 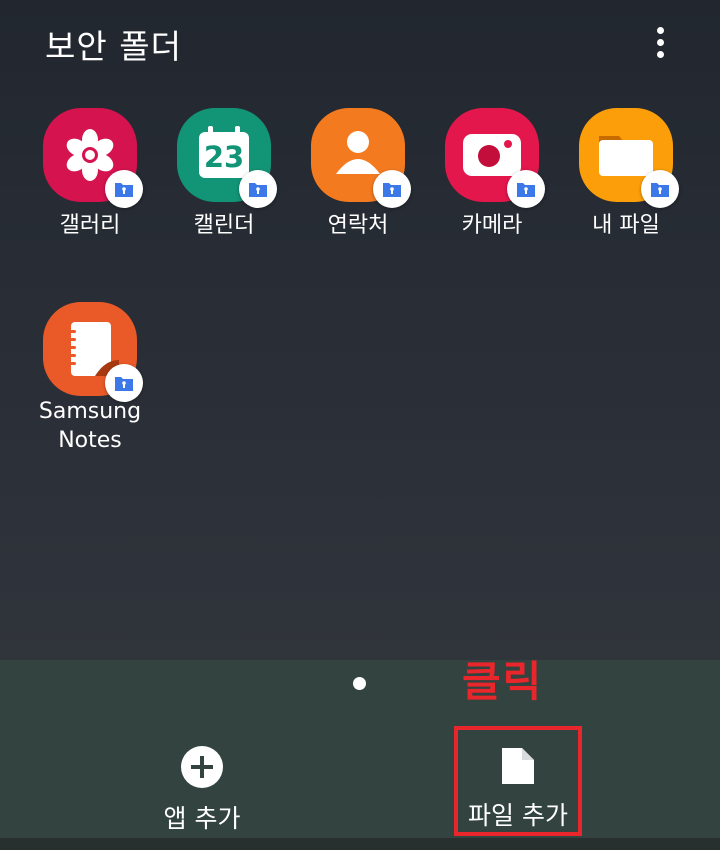 I want to click on app-calendar: 23 캘린더, so click(x=224, y=174).